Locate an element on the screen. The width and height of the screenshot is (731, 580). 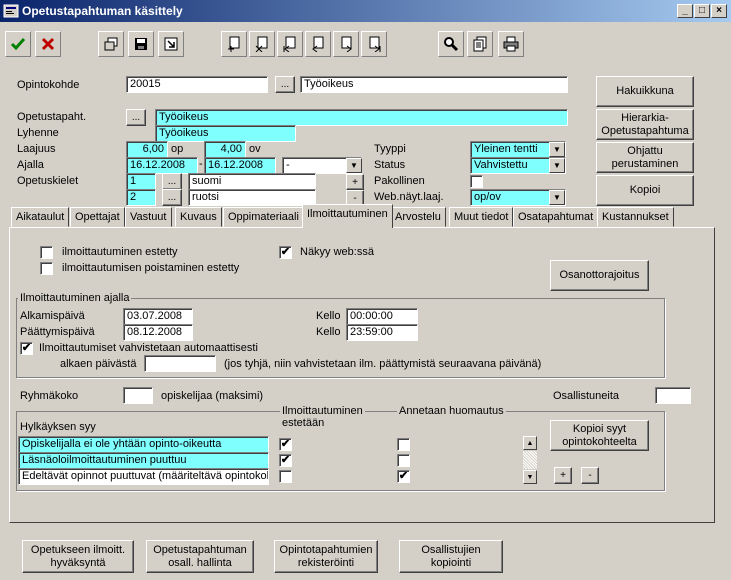
kieli1-name-field: suomi is located at coordinates (252, 181).